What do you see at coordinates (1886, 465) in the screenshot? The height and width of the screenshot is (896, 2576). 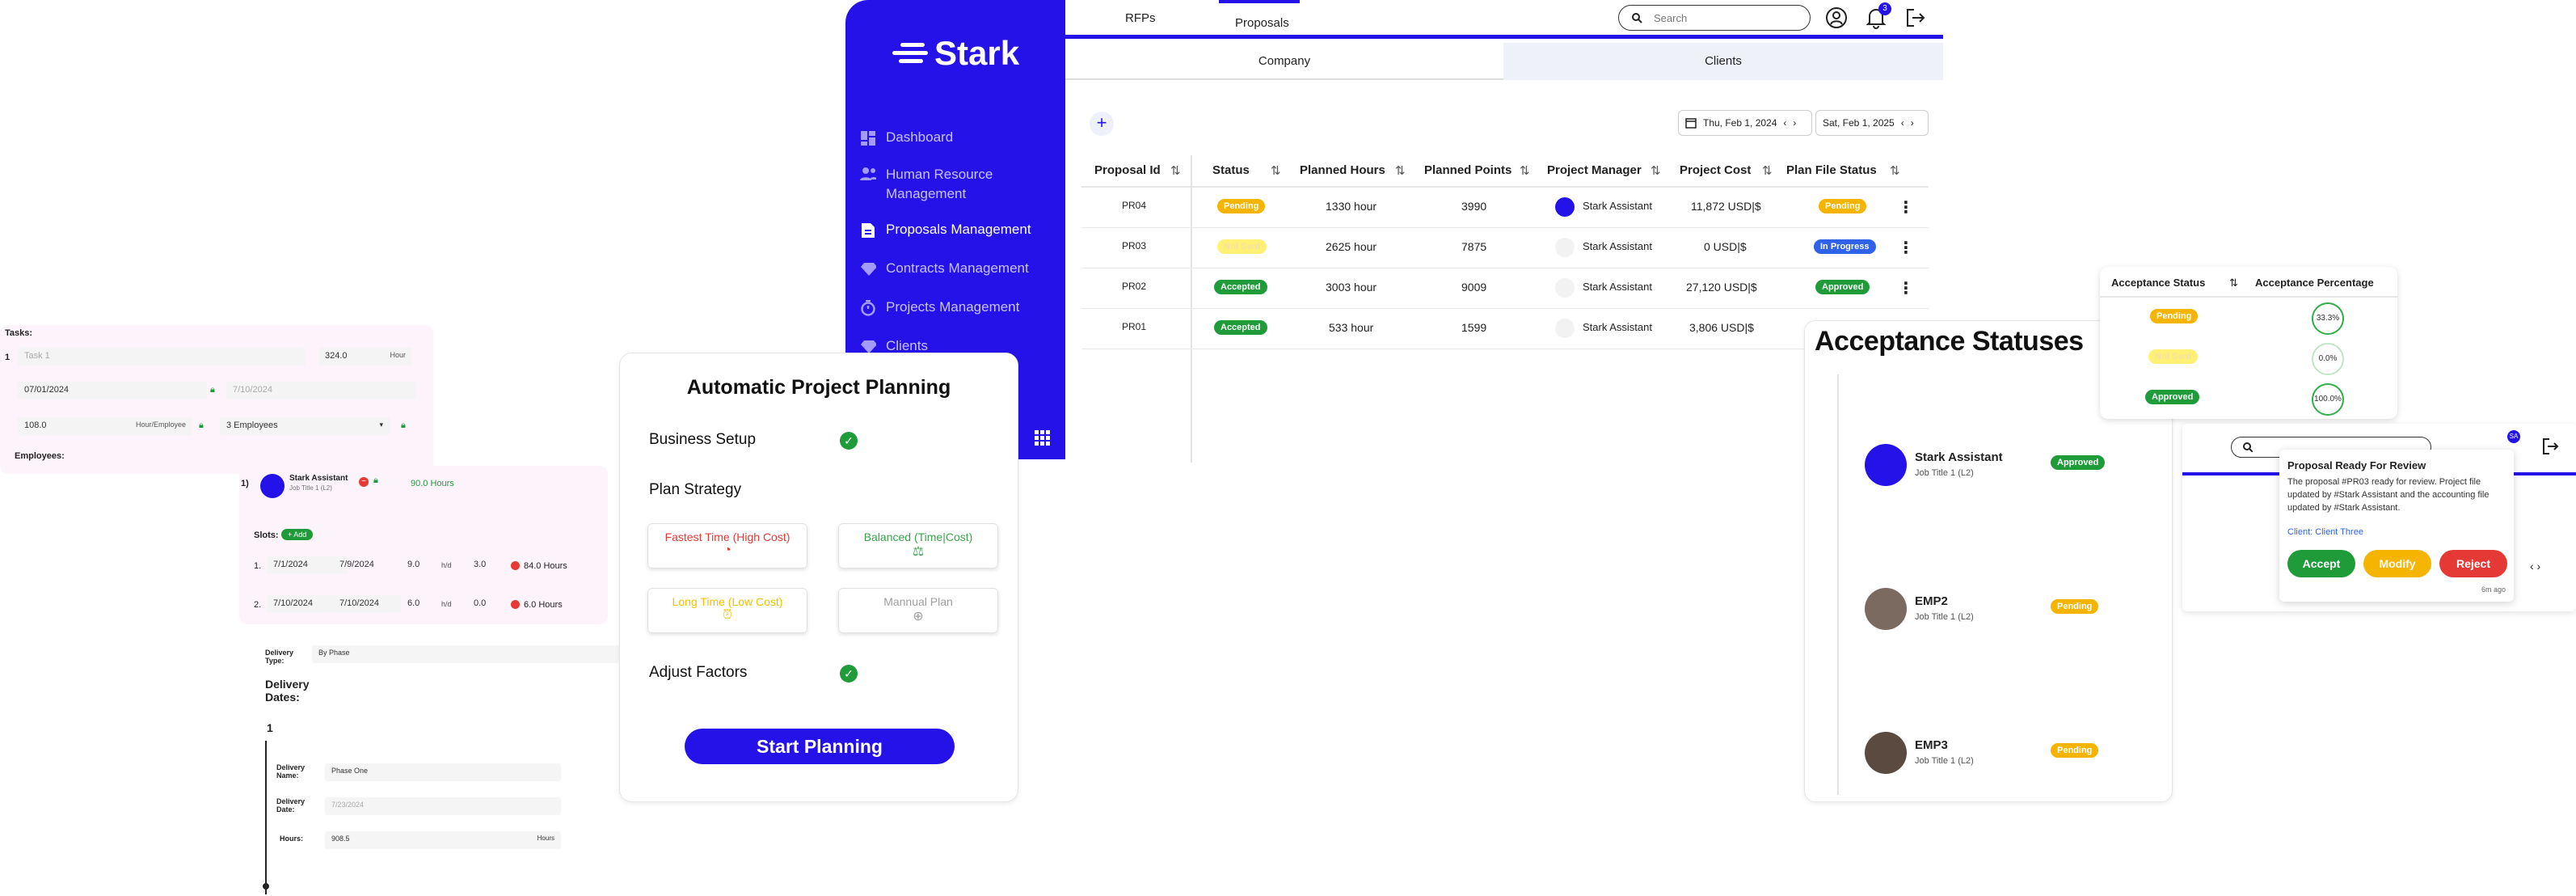 I see `avatar` at bounding box center [1886, 465].